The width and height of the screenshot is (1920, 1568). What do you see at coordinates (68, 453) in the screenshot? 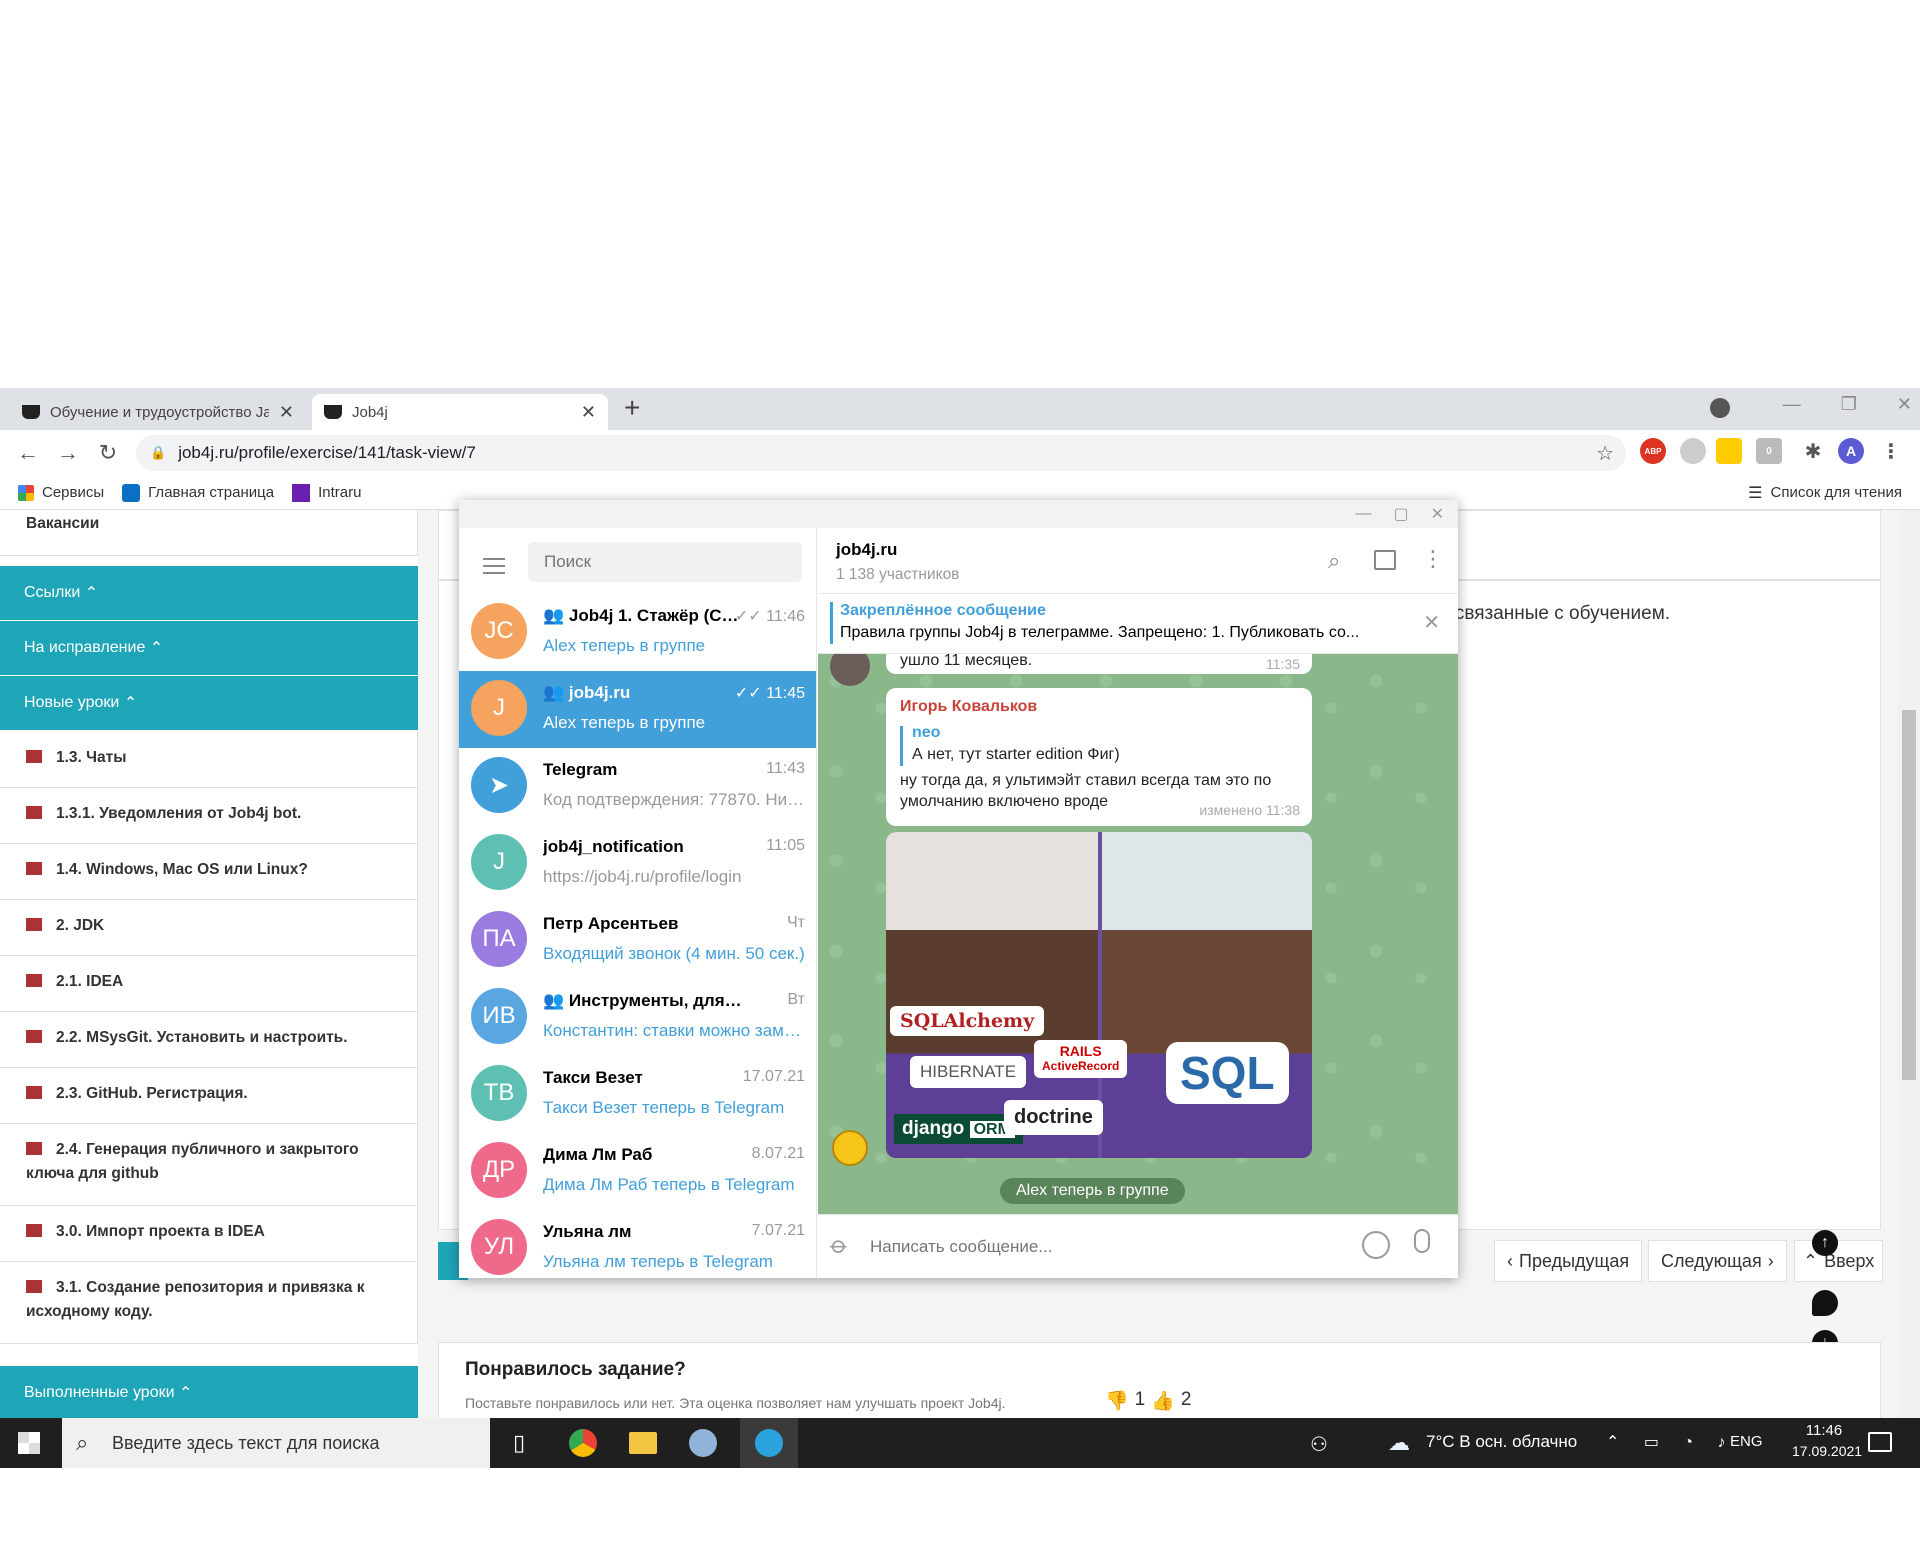
I see `forward-icon: →` at bounding box center [68, 453].